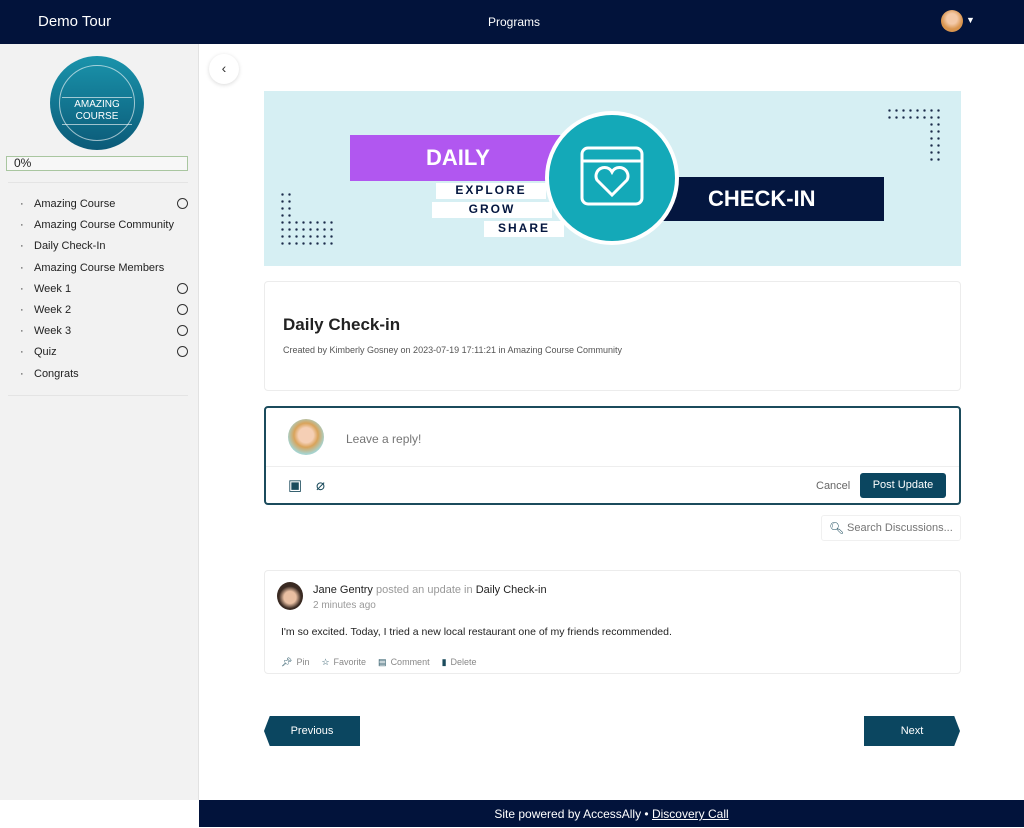 The width and height of the screenshot is (1024, 828). I want to click on sidebar-item-label: Amazing Course Community, so click(104, 225).